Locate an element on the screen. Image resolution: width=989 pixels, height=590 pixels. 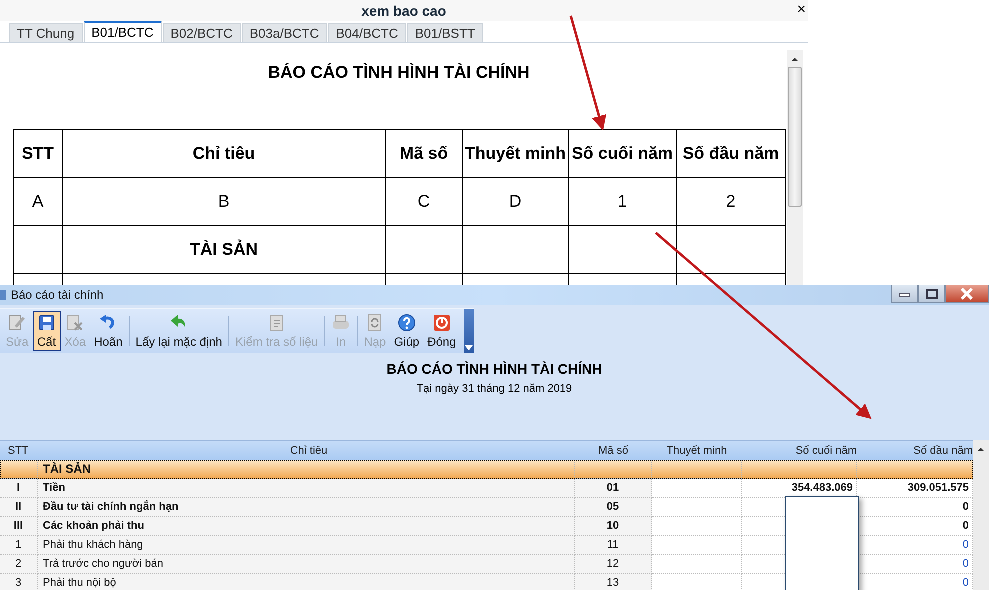
table-cell: B is located at coordinates (224, 202).